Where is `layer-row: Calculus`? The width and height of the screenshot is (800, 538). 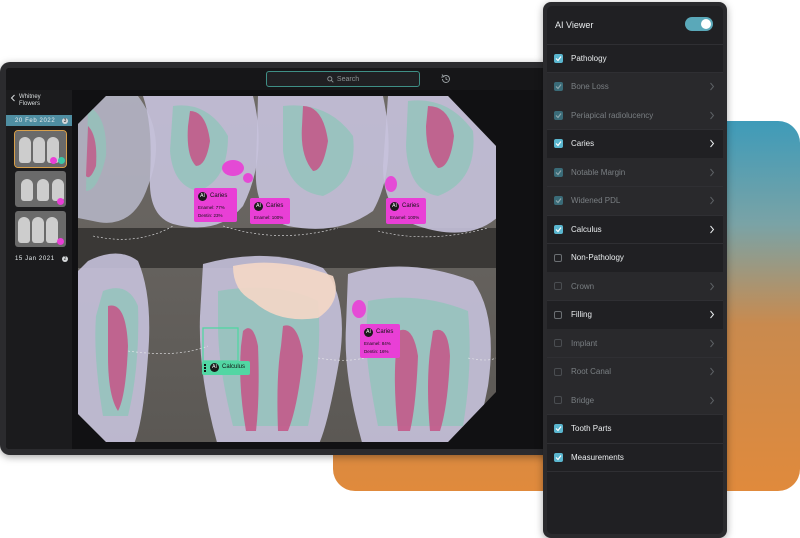 layer-row: Calculus is located at coordinates (635, 229).